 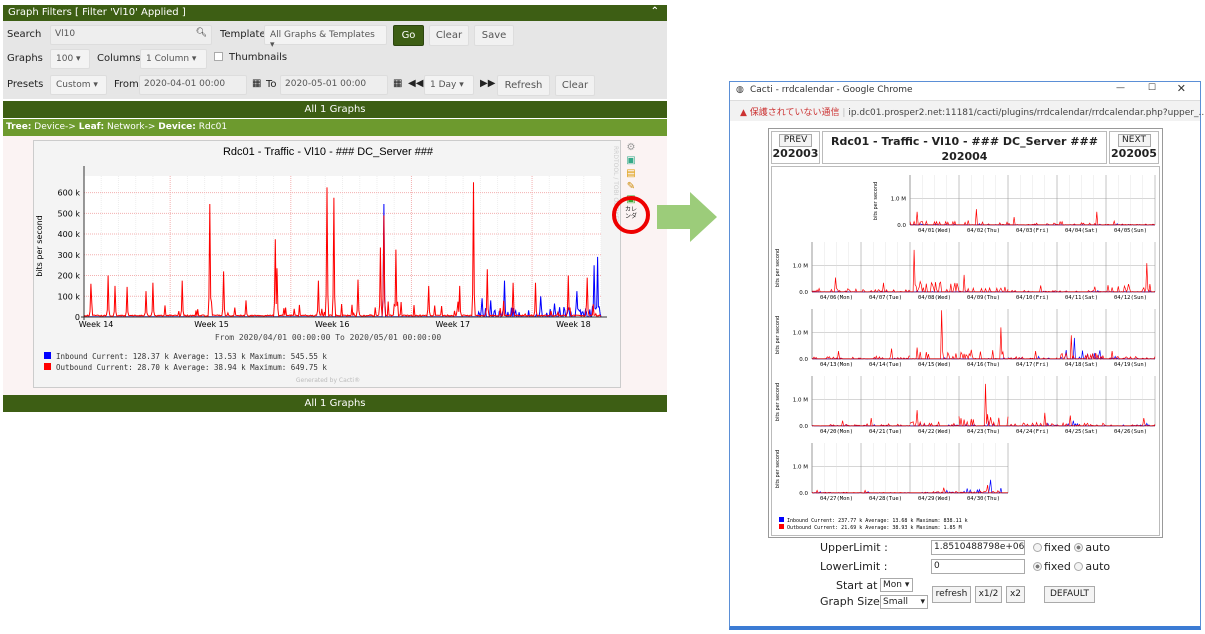 What do you see at coordinates (218, 56) in the screenshot?
I see `thumbnails-checkbox` at bounding box center [218, 56].